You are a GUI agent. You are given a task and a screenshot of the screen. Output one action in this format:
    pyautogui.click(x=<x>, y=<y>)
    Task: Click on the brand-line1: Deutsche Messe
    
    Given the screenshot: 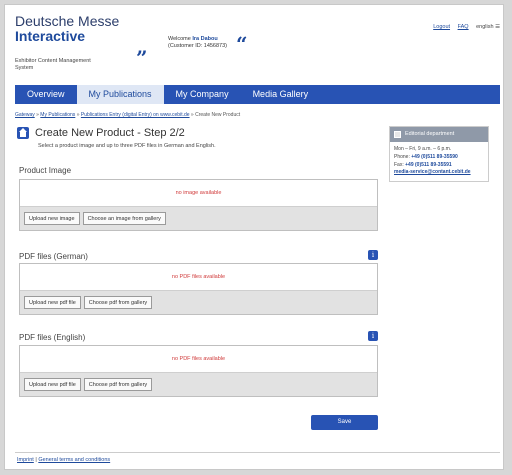 What is the action you would take?
    pyautogui.click(x=67, y=21)
    